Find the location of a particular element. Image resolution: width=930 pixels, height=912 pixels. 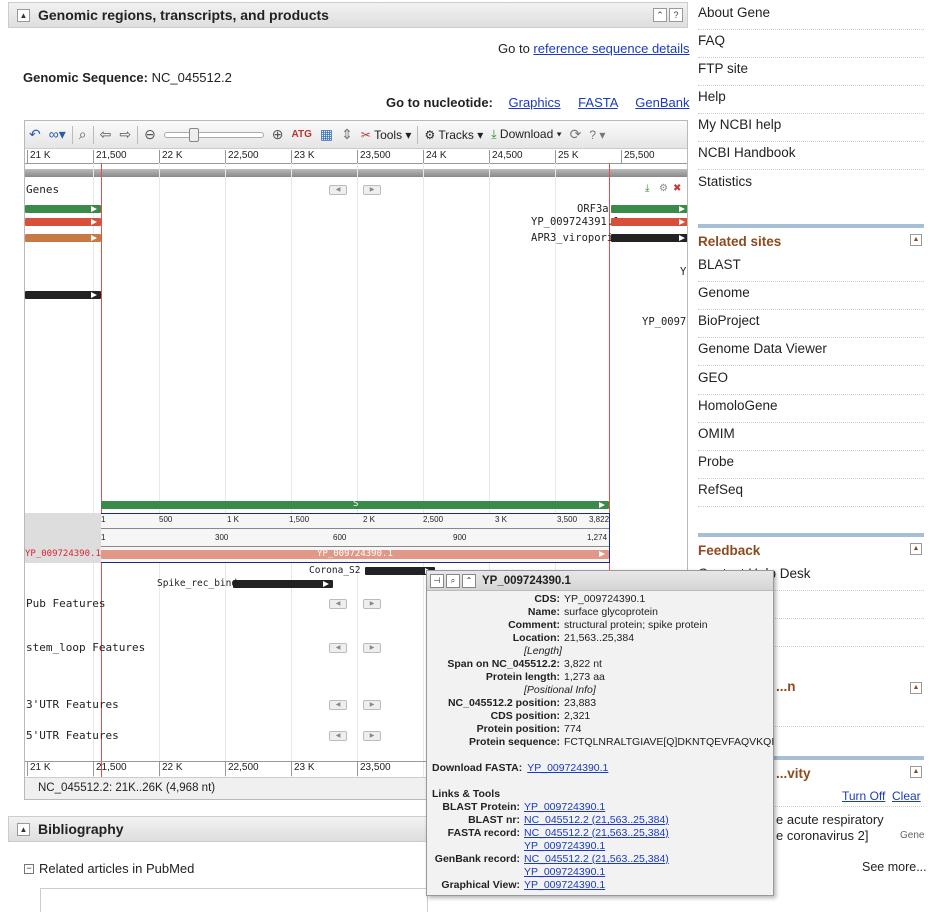

pin-icon: ⊣ is located at coordinates (437, 580).